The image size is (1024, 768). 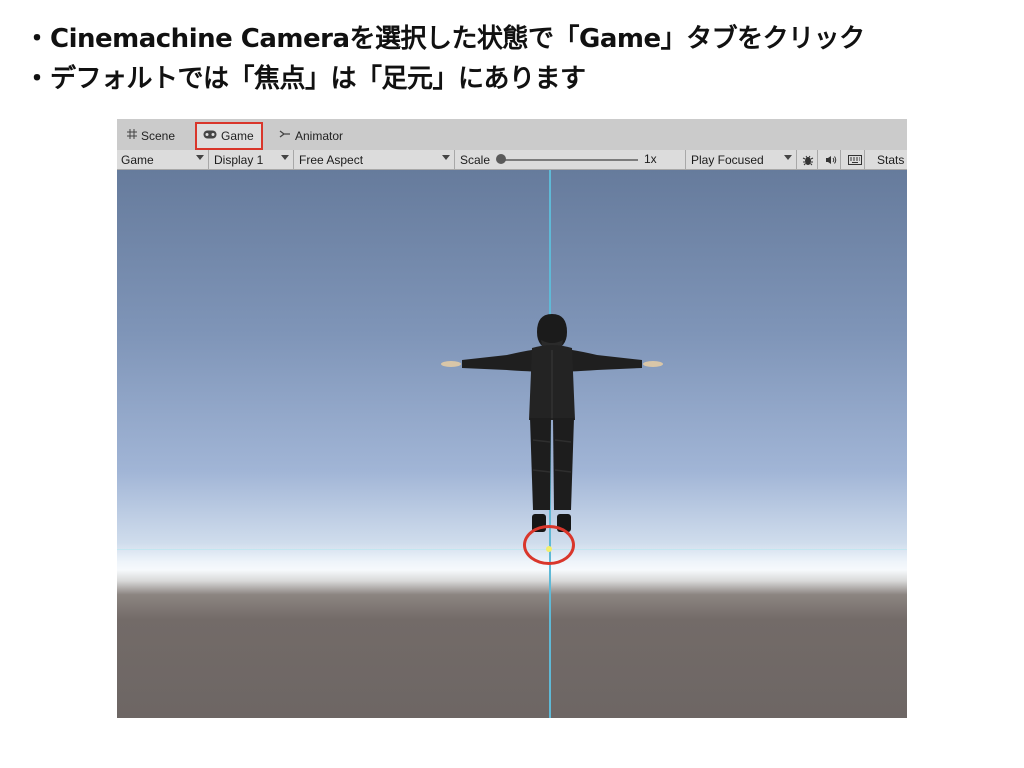 I want to click on aspect-label: Free Aspect, so click(x=331, y=159).